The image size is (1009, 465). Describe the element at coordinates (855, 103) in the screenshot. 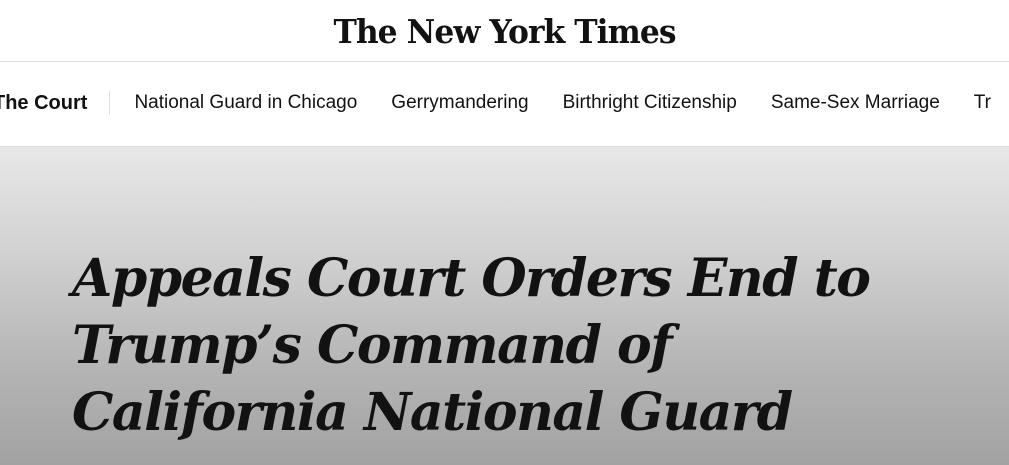

I see `topic-nav-item-same-sex-marriage: Same-Sex Marriage` at that location.